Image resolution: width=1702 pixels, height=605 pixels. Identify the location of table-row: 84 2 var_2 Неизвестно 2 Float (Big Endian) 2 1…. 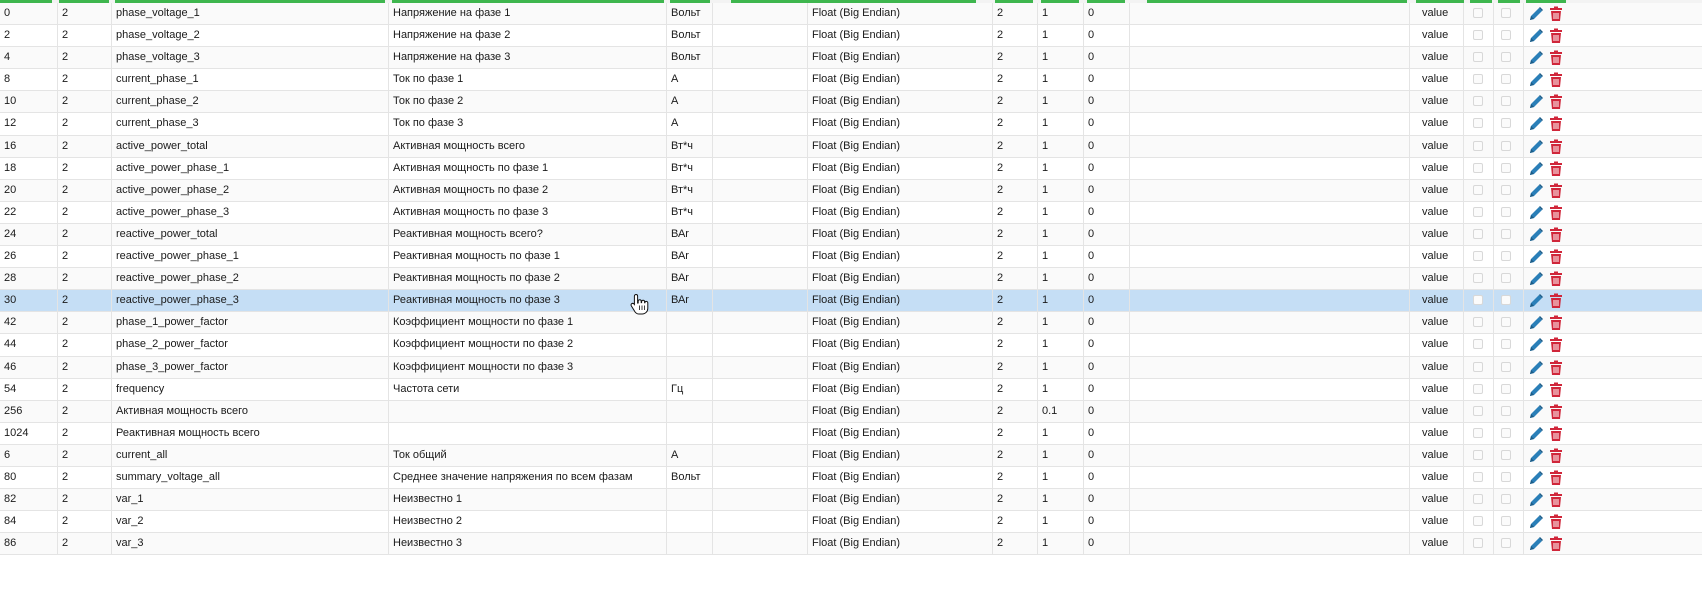
(851, 522).